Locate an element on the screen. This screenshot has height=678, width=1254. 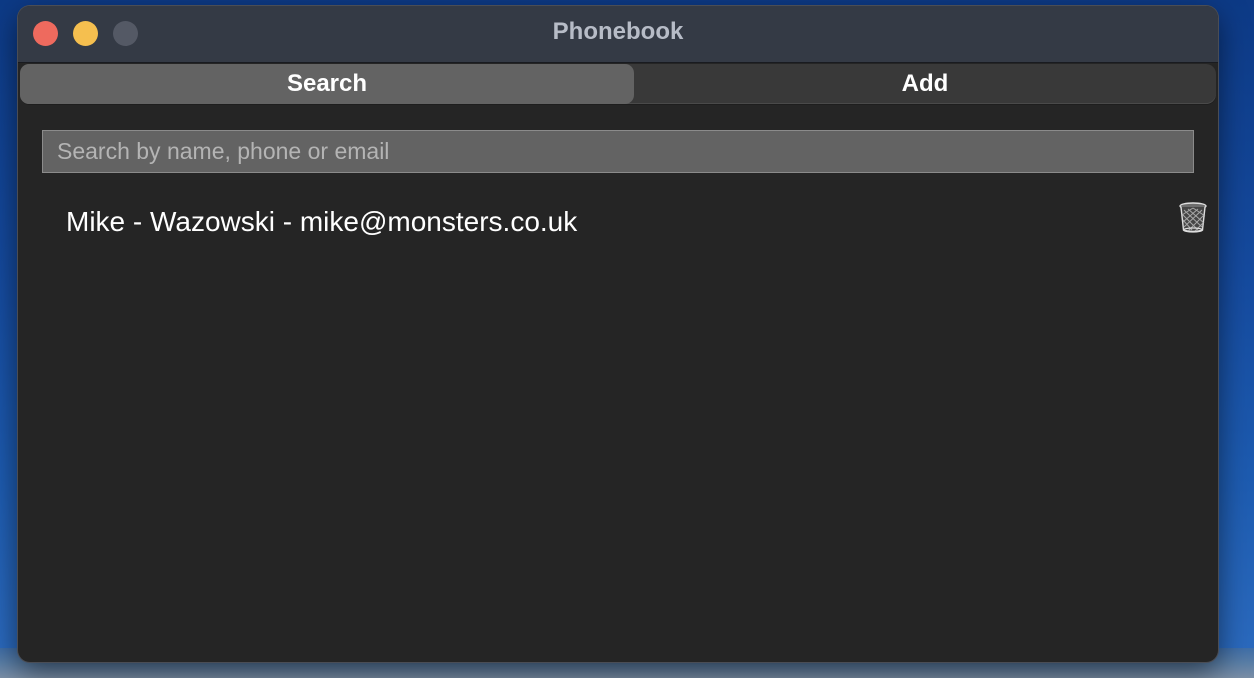
trash-icon is located at coordinates (1193, 217).